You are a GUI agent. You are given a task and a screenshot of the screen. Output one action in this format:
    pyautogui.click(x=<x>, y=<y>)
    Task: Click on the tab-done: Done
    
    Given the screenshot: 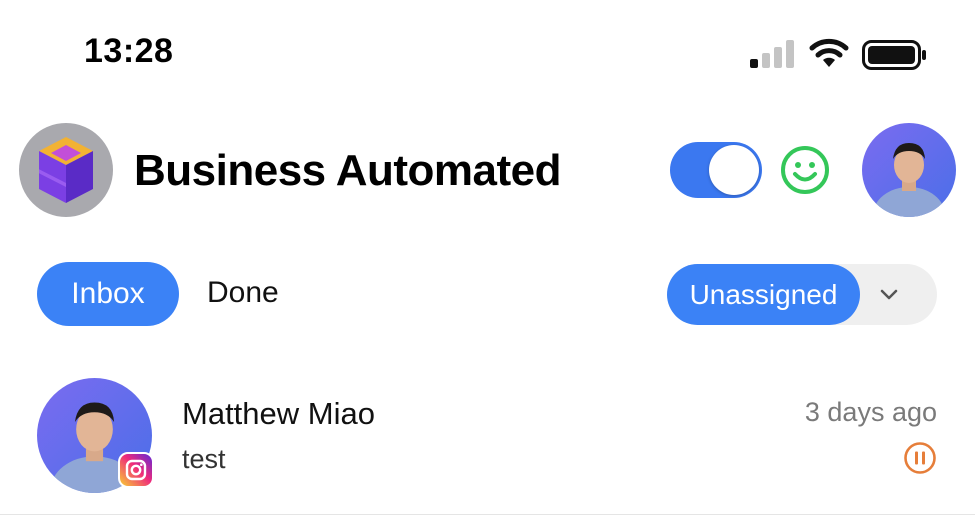 What is the action you would take?
    pyautogui.click(x=243, y=293)
    